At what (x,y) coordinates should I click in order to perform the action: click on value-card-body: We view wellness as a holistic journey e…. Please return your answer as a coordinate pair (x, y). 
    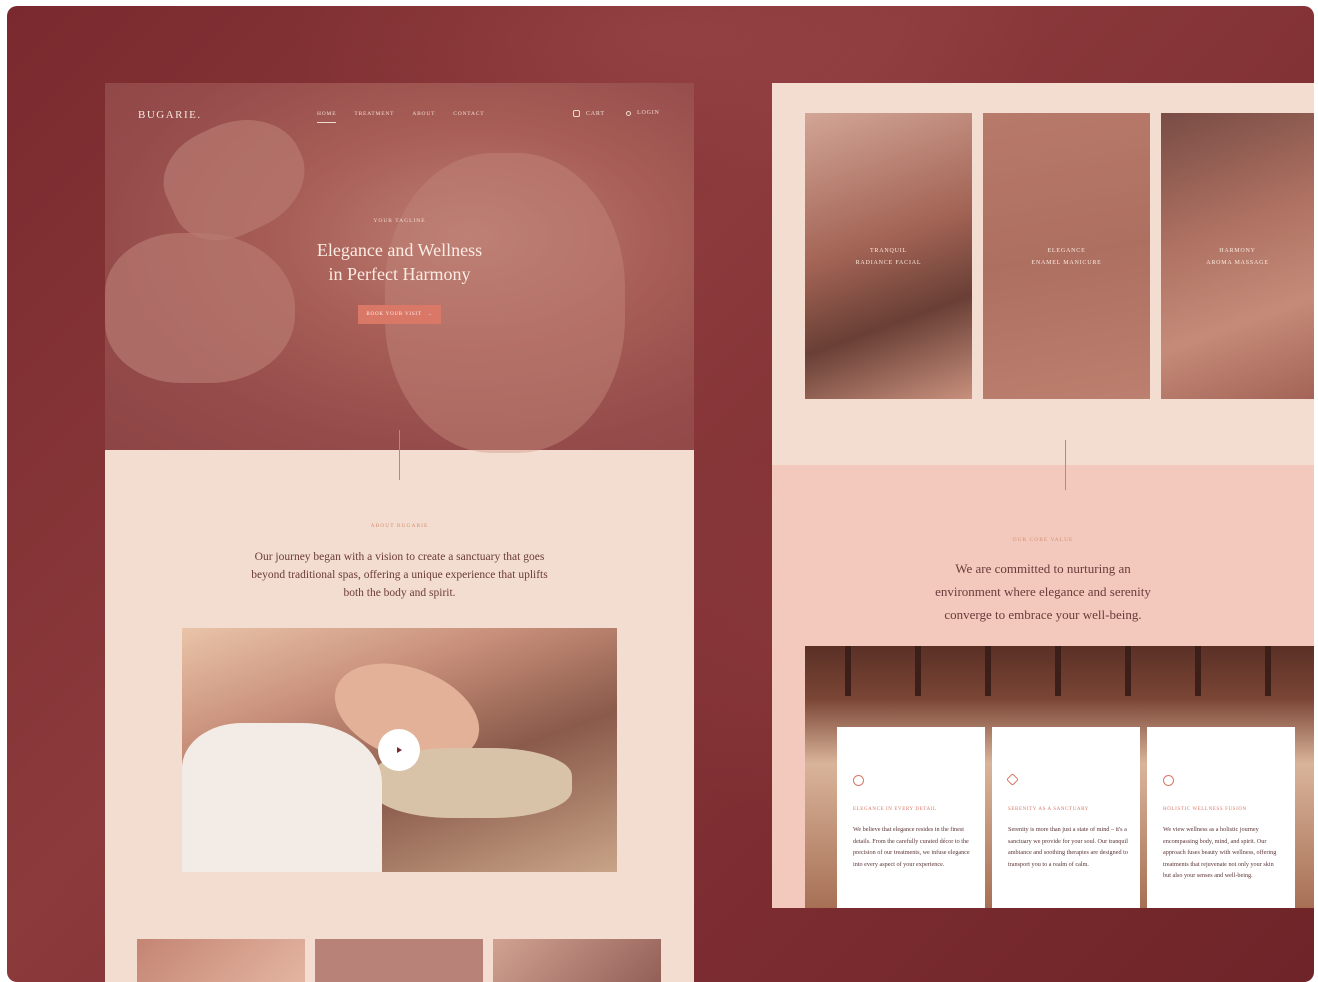
    Looking at the image, I should click on (1220, 853).